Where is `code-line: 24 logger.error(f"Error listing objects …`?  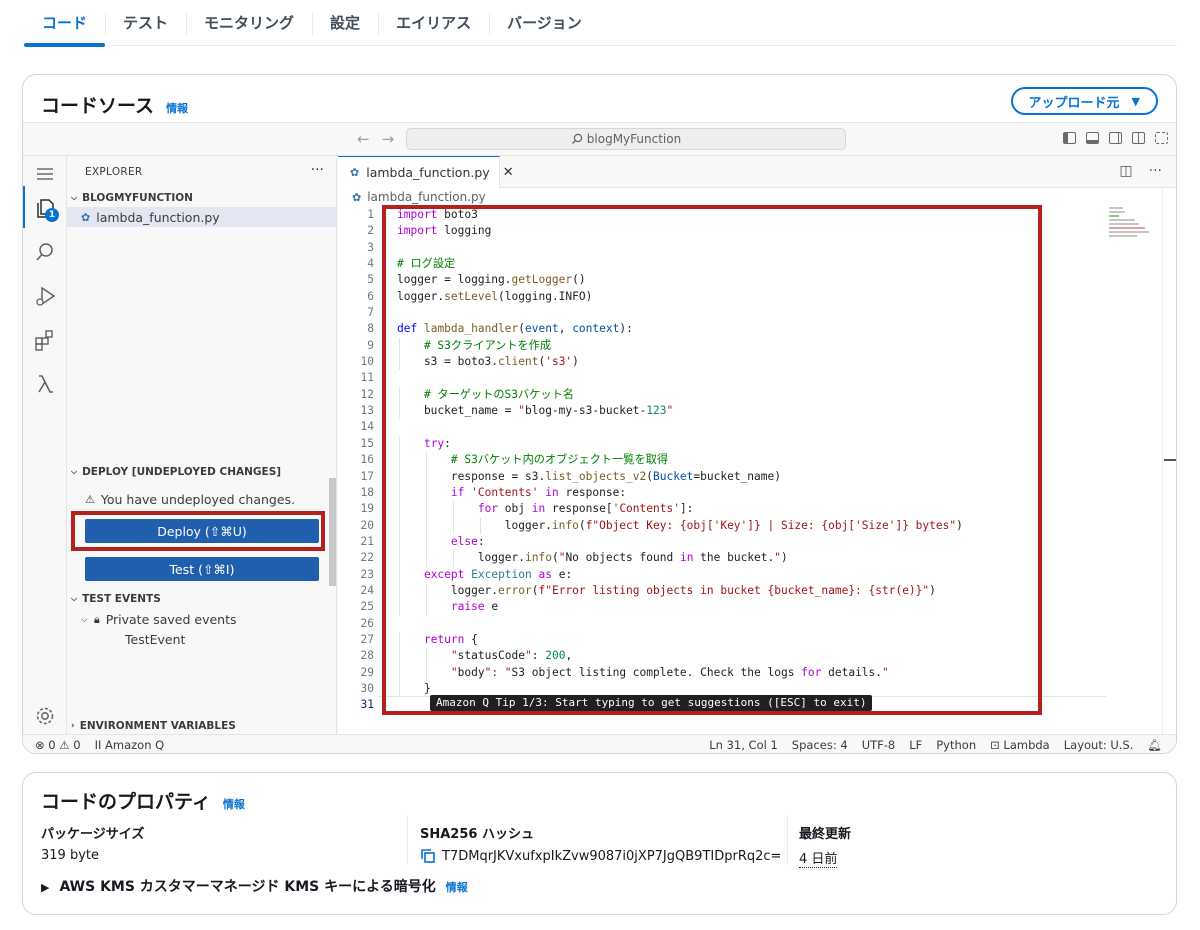 code-line: 24 logger.error(f"Error listing objects … is located at coordinates (723, 591).